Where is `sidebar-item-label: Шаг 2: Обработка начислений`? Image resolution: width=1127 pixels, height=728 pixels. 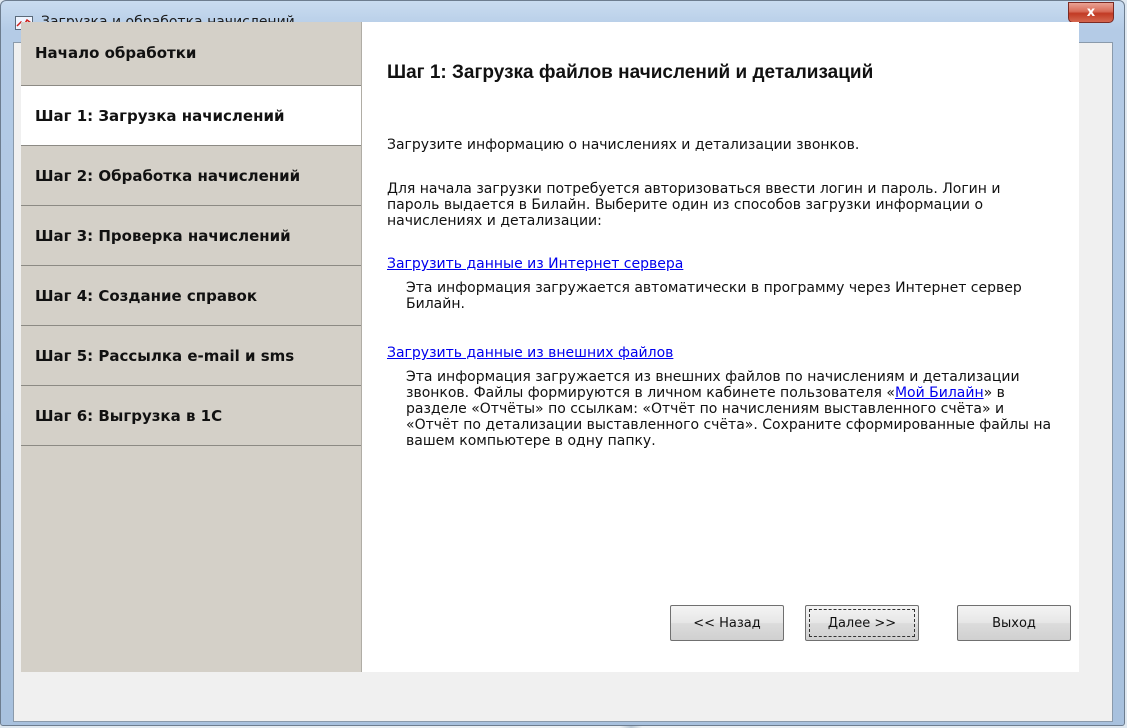 sidebar-item-label: Шаг 2: Обработка начислений is located at coordinates (168, 175).